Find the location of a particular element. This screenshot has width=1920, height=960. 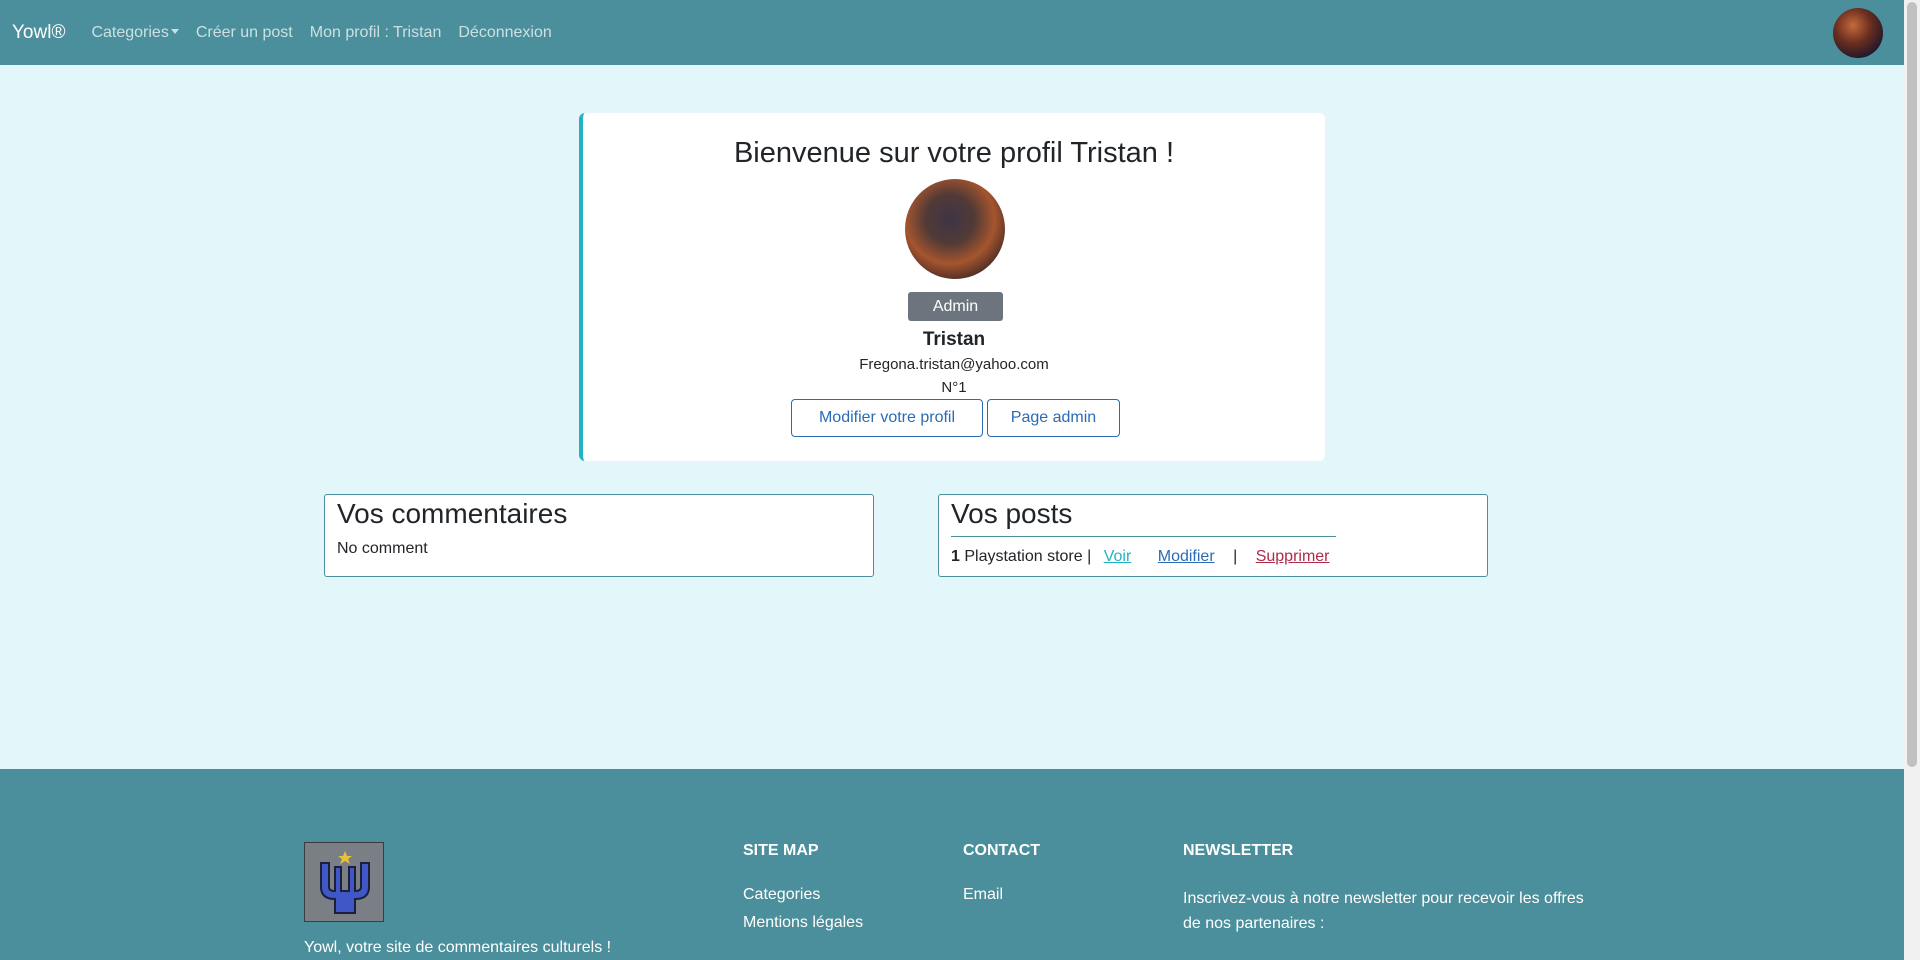

profile-title: Bienvenue sur votre profil Tristan ! is located at coordinates (954, 153).